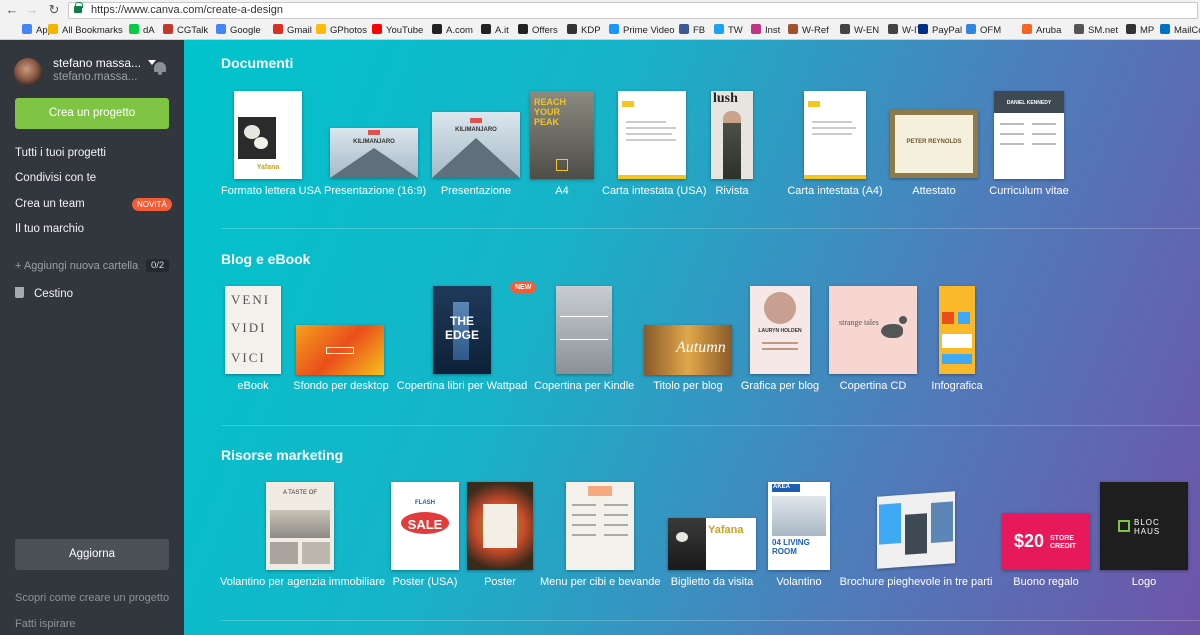 This screenshot has height=635, width=1200. What do you see at coordinates (916, 530) in the screenshot?
I see `thumb-trifold-brochure` at bounding box center [916, 530].